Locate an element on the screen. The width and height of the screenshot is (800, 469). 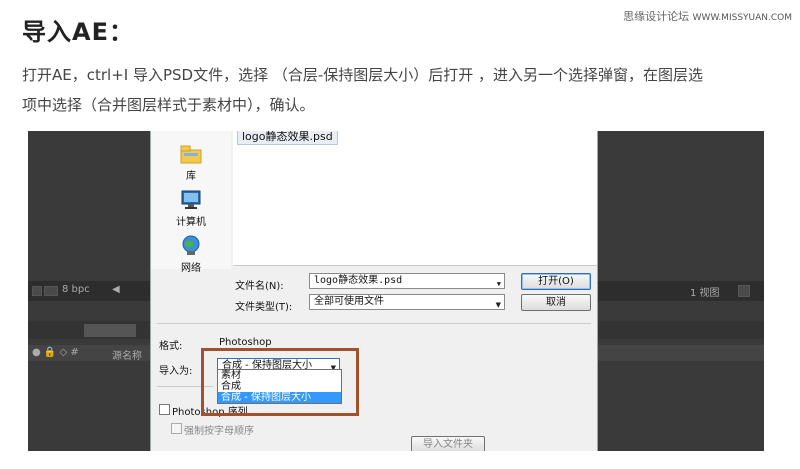
place-computer: 计算机 is located at coordinates (191, 208).